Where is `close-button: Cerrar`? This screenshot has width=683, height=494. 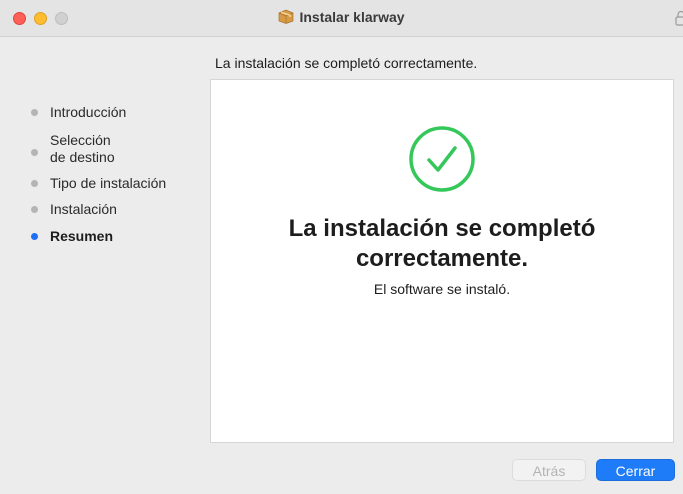
close-button: Cerrar is located at coordinates (635, 470).